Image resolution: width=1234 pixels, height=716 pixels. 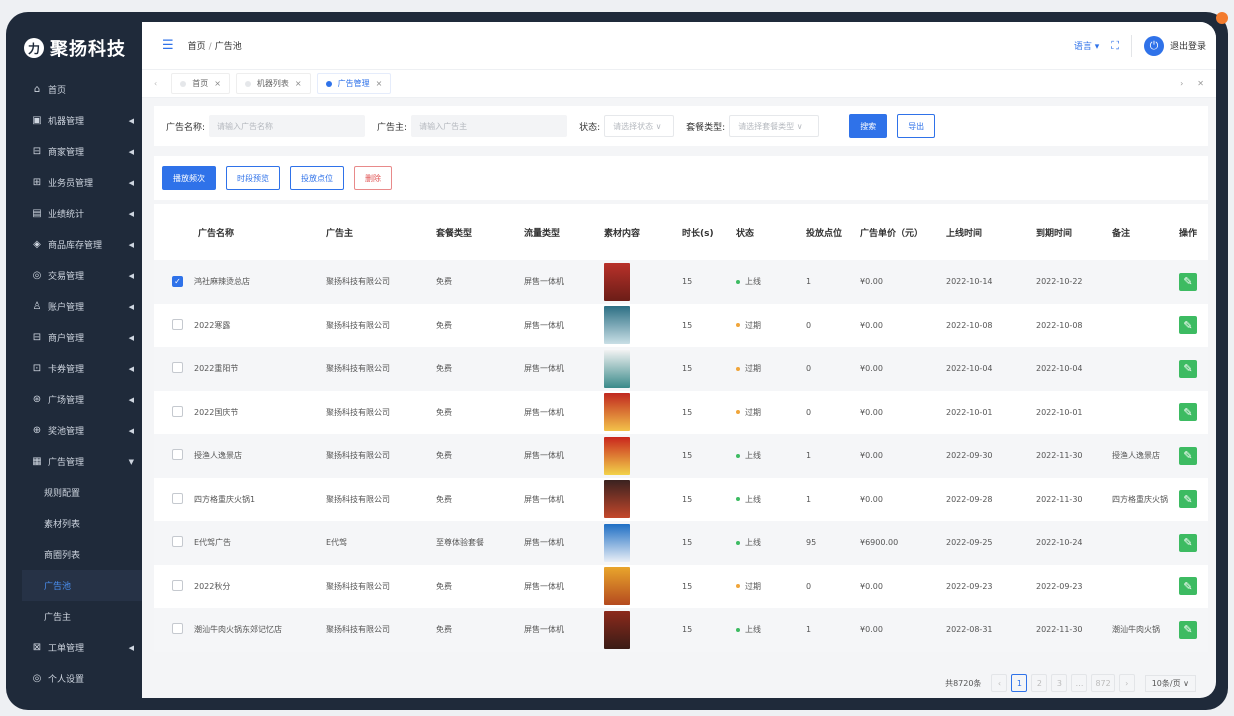 What do you see at coordinates (82, 430) in the screenshot?
I see `sidebar-item-main-11: ⊕ 奖池管理 ◀` at bounding box center [82, 430].